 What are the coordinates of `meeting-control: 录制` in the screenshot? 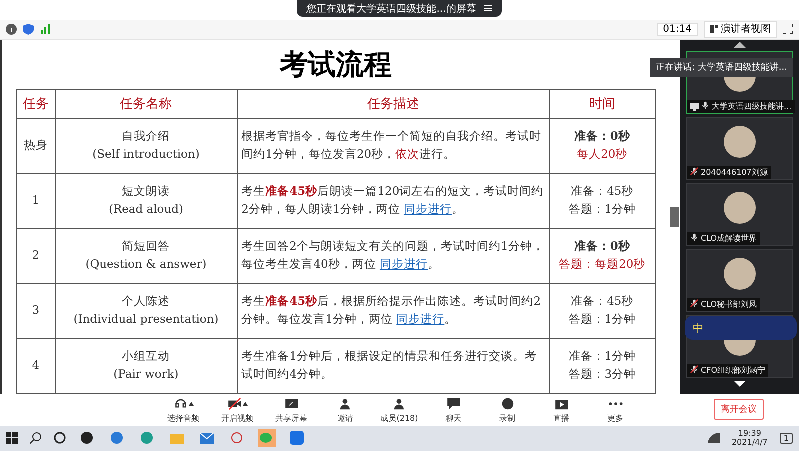 It's located at (508, 410).